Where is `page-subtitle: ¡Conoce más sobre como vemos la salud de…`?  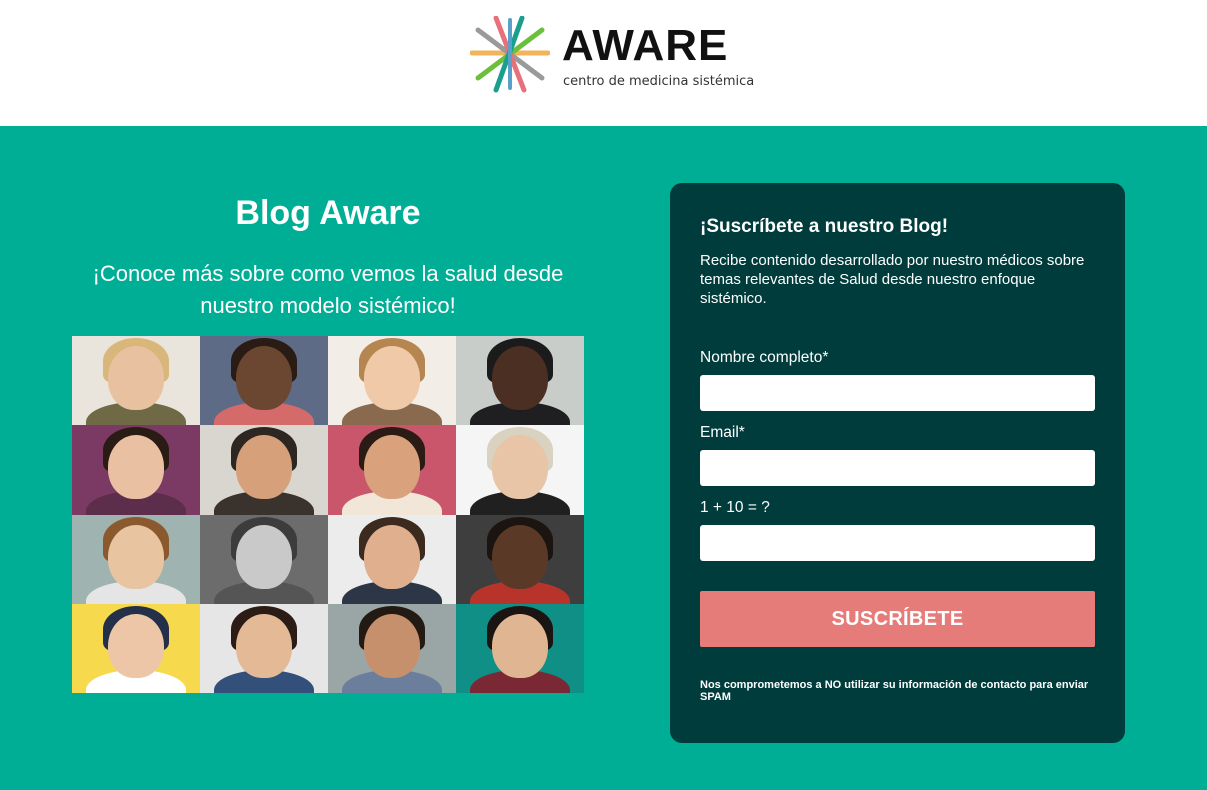
page-subtitle: ¡Conoce más sobre como vemos la salud de… is located at coordinates (328, 289).